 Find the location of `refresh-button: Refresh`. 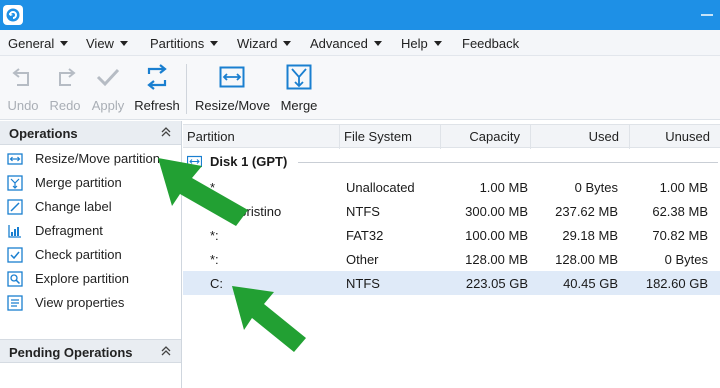

refresh-button: Refresh is located at coordinates (157, 88).